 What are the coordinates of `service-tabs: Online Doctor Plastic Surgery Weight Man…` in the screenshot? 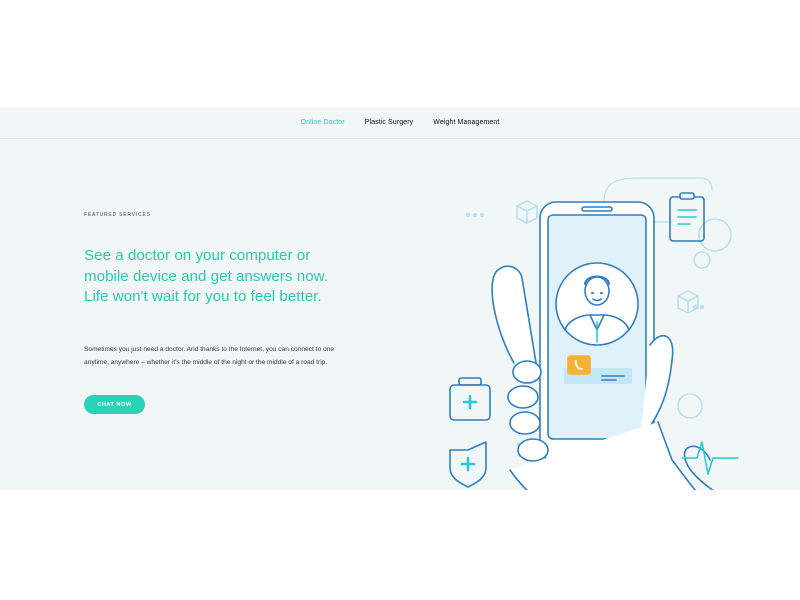 It's located at (400, 122).